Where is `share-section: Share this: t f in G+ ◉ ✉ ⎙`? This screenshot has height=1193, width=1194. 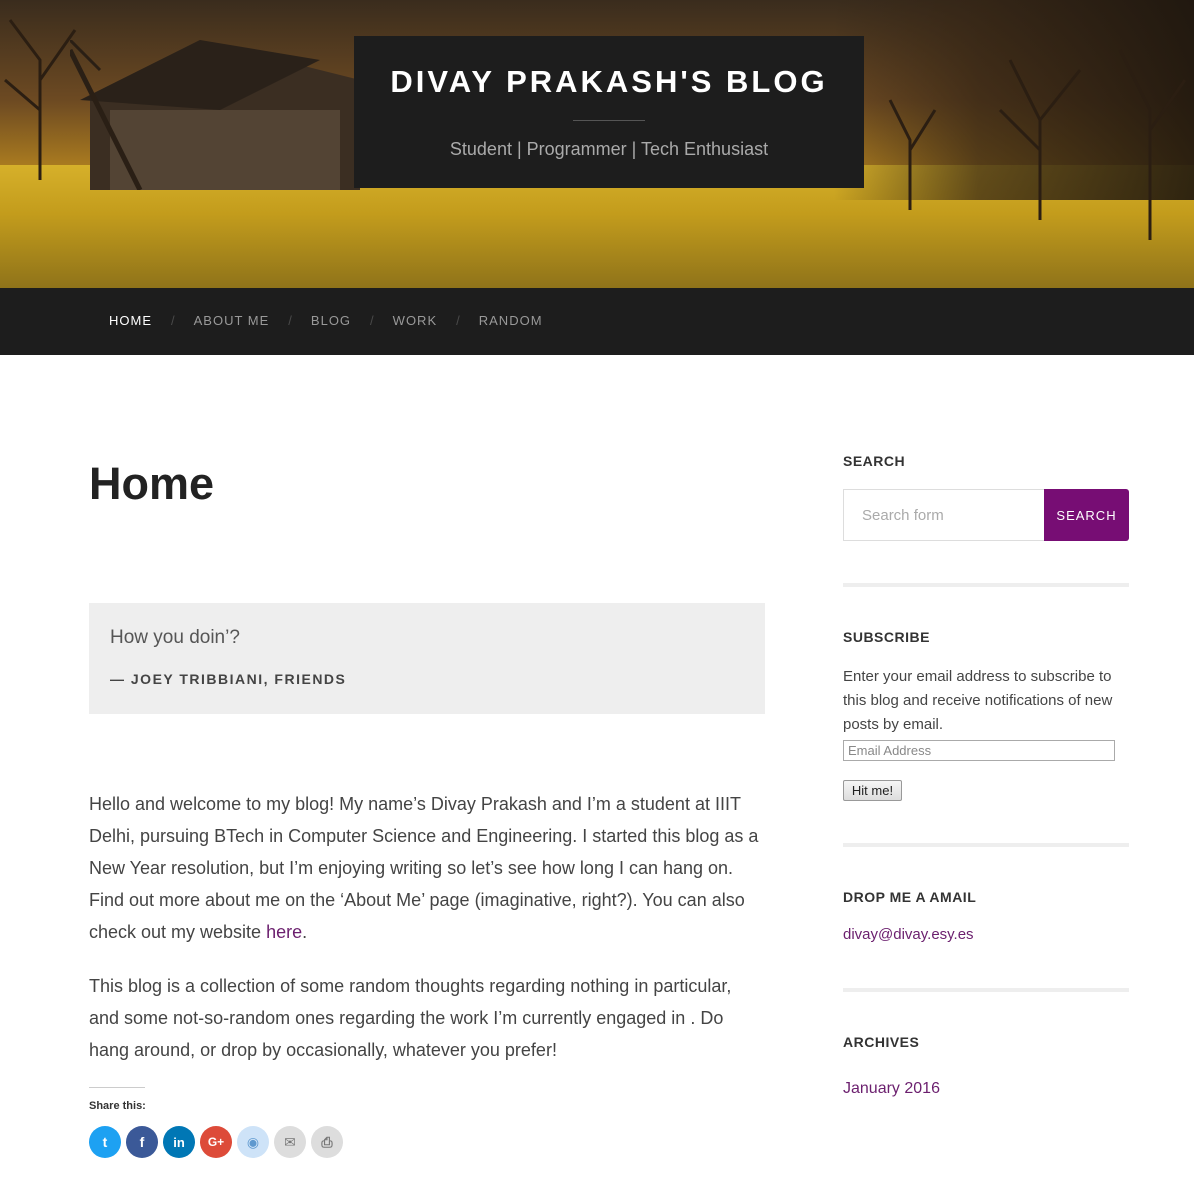 share-section: Share this: t f in G+ ◉ ✉ ⎙ is located at coordinates (218, 1122).